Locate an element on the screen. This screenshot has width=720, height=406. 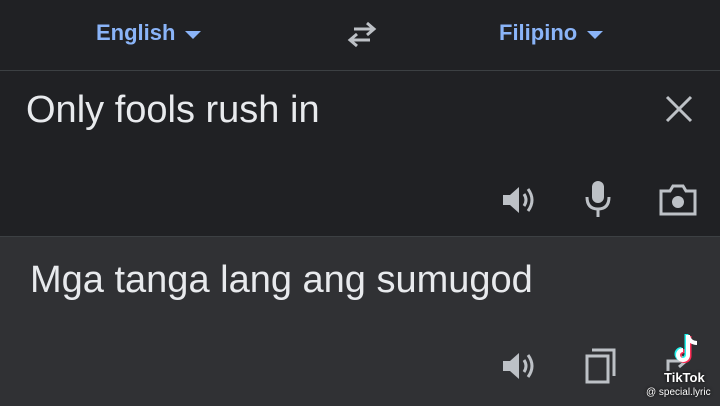
tiktok-handle-text: @ special.lyric is located at coordinates (678, 392).